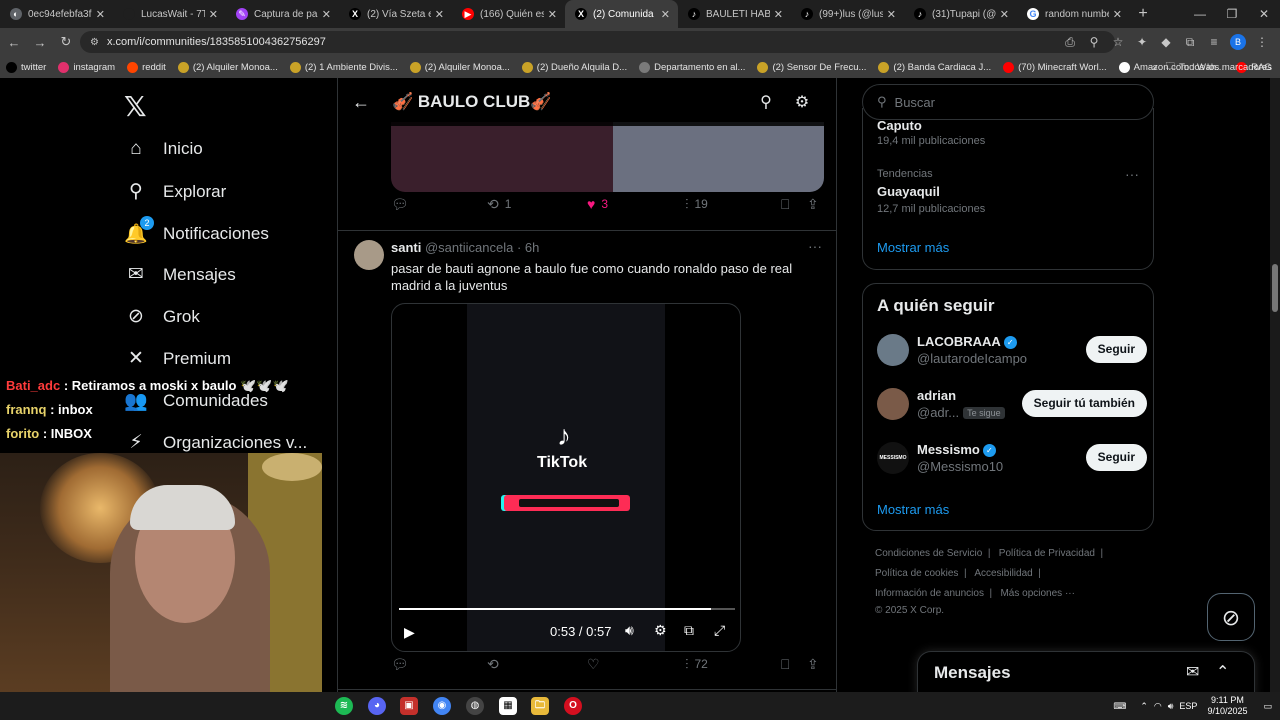 The height and width of the screenshot is (720, 1280). Describe the element at coordinates (899, 125) in the screenshot. I see `trend-title: Caputo` at that location.